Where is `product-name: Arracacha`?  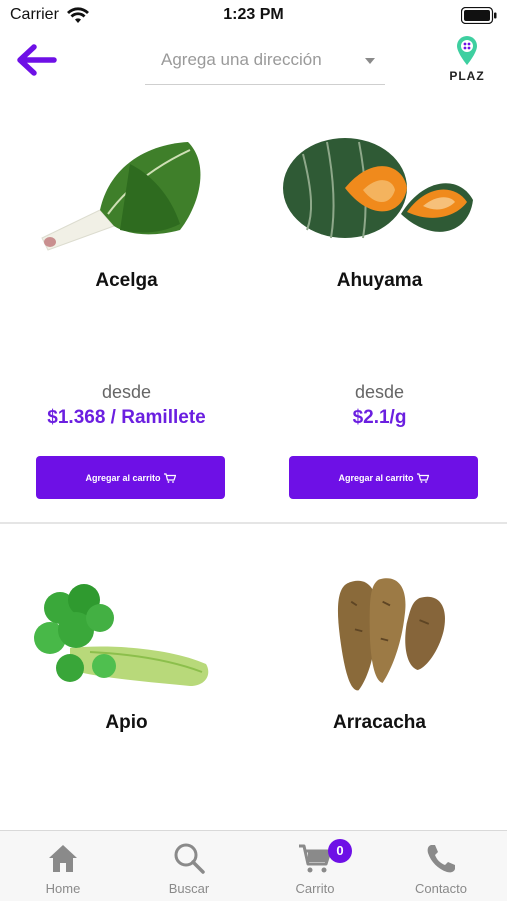
product-name: Arracacha is located at coordinates (379, 722).